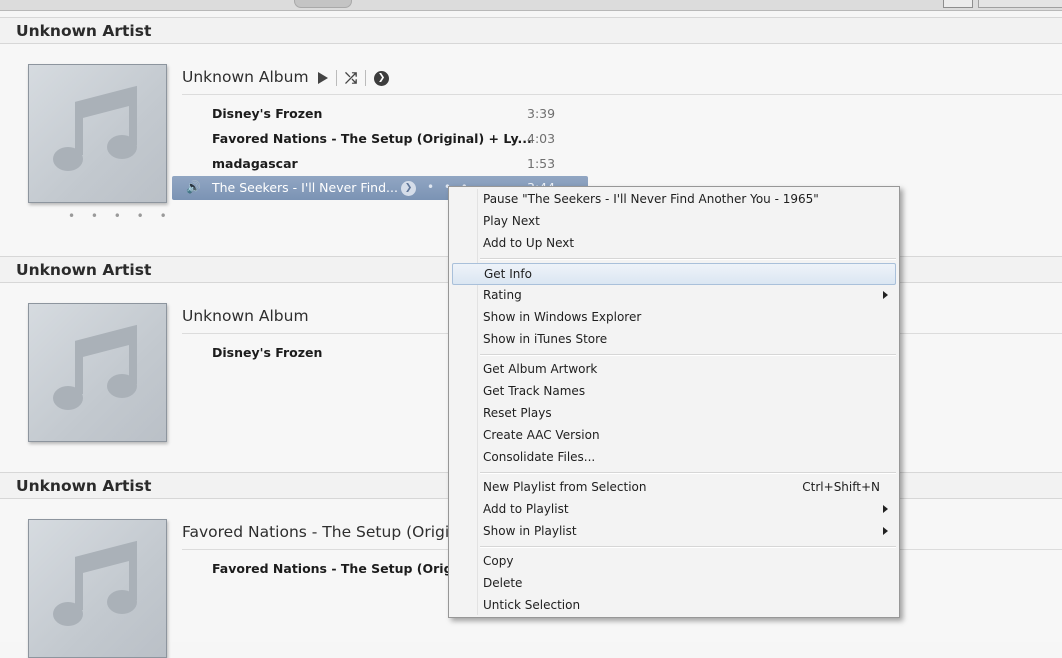  Describe the element at coordinates (674, 318) in the screenshot. I see `menu-item-show-in-windows-explorer: Show in Windows Explorer` at that location.